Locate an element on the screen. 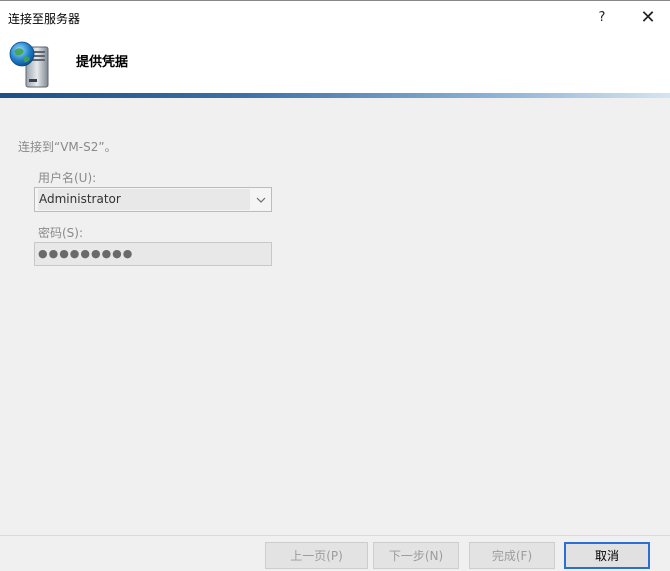  finish-button: 完成(F) is located at coordinates (512, 555).